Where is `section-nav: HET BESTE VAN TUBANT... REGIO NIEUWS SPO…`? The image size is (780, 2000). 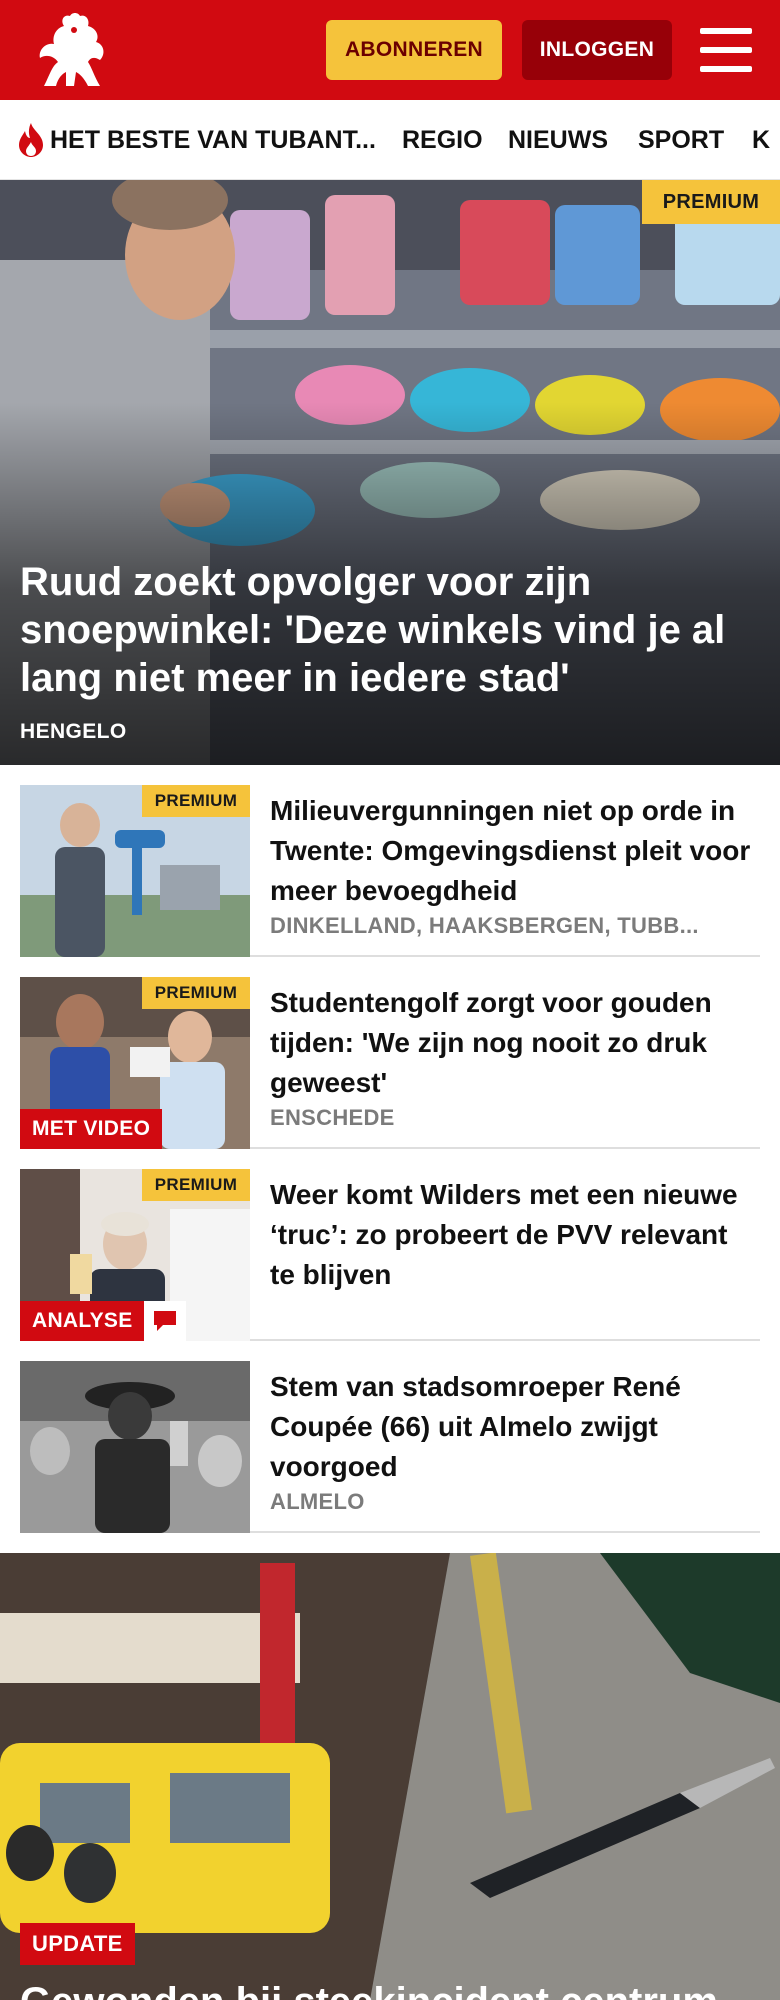
section-nav: HET BESTE VAN TUBANT... REGIO NIEUWS SPO… is located at coordinates (390, 140).